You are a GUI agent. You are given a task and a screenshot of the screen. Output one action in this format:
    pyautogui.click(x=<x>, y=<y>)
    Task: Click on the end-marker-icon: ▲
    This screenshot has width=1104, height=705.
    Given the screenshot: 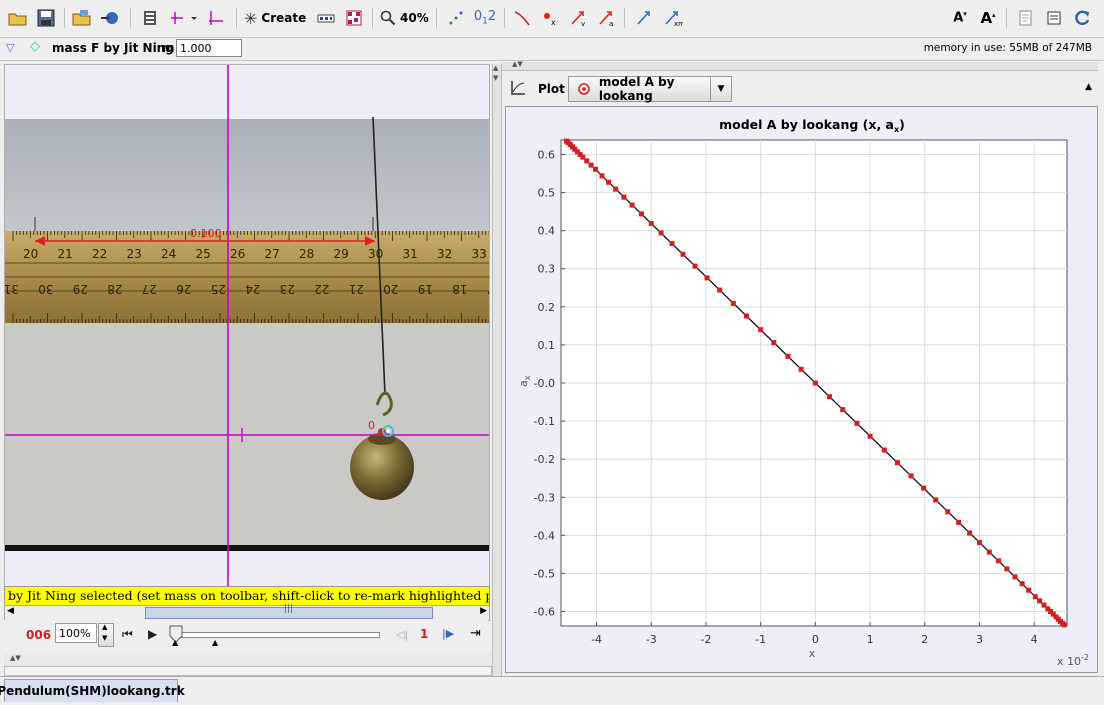 What is the action you would take?
    pyautogui.click(x=215, y=642)
    